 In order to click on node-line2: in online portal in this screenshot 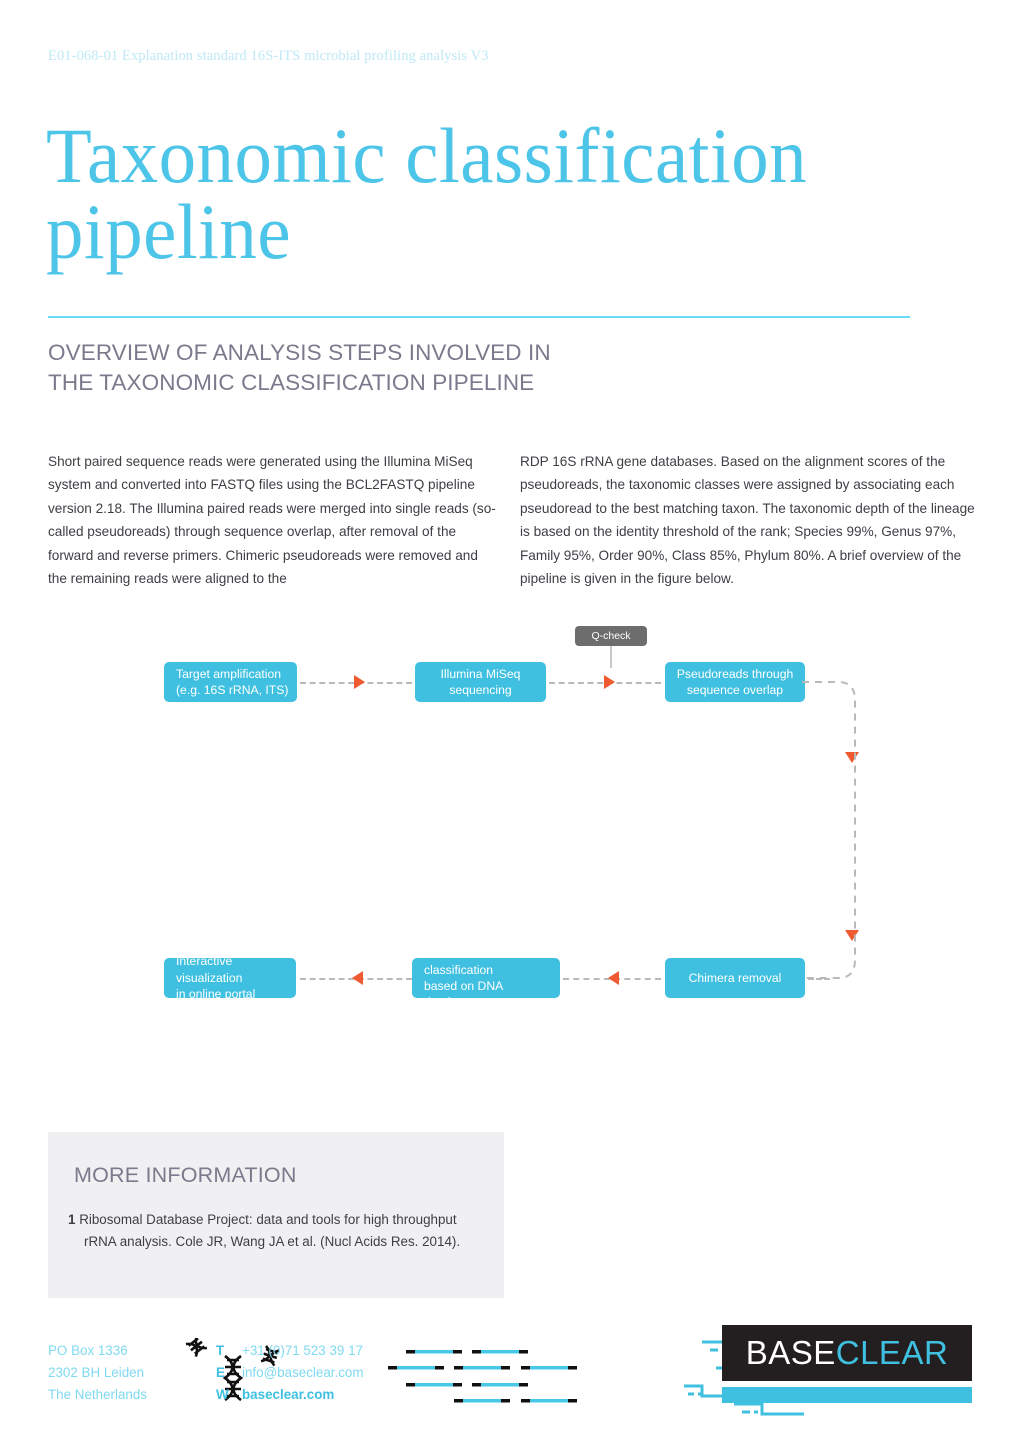, I will do `click(216, 994)`.